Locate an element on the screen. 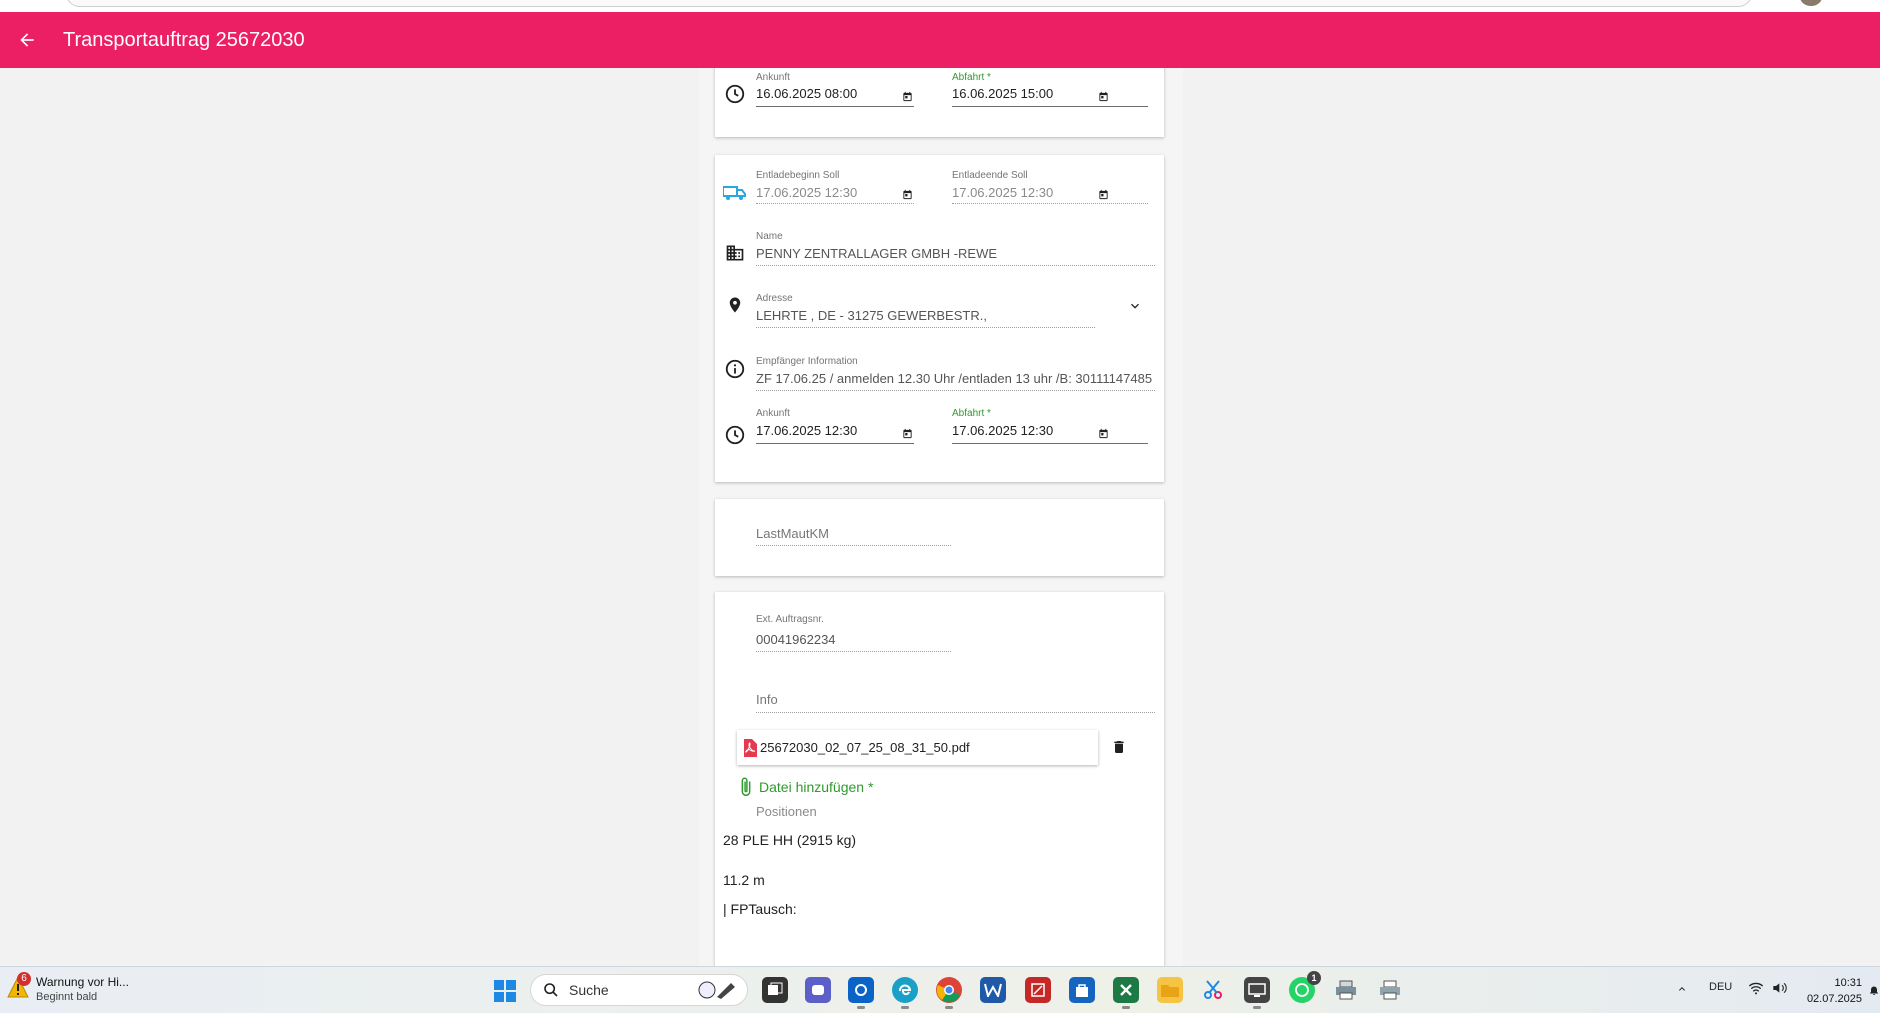  taskbar-app-store is located at coordinates (1082, 990).